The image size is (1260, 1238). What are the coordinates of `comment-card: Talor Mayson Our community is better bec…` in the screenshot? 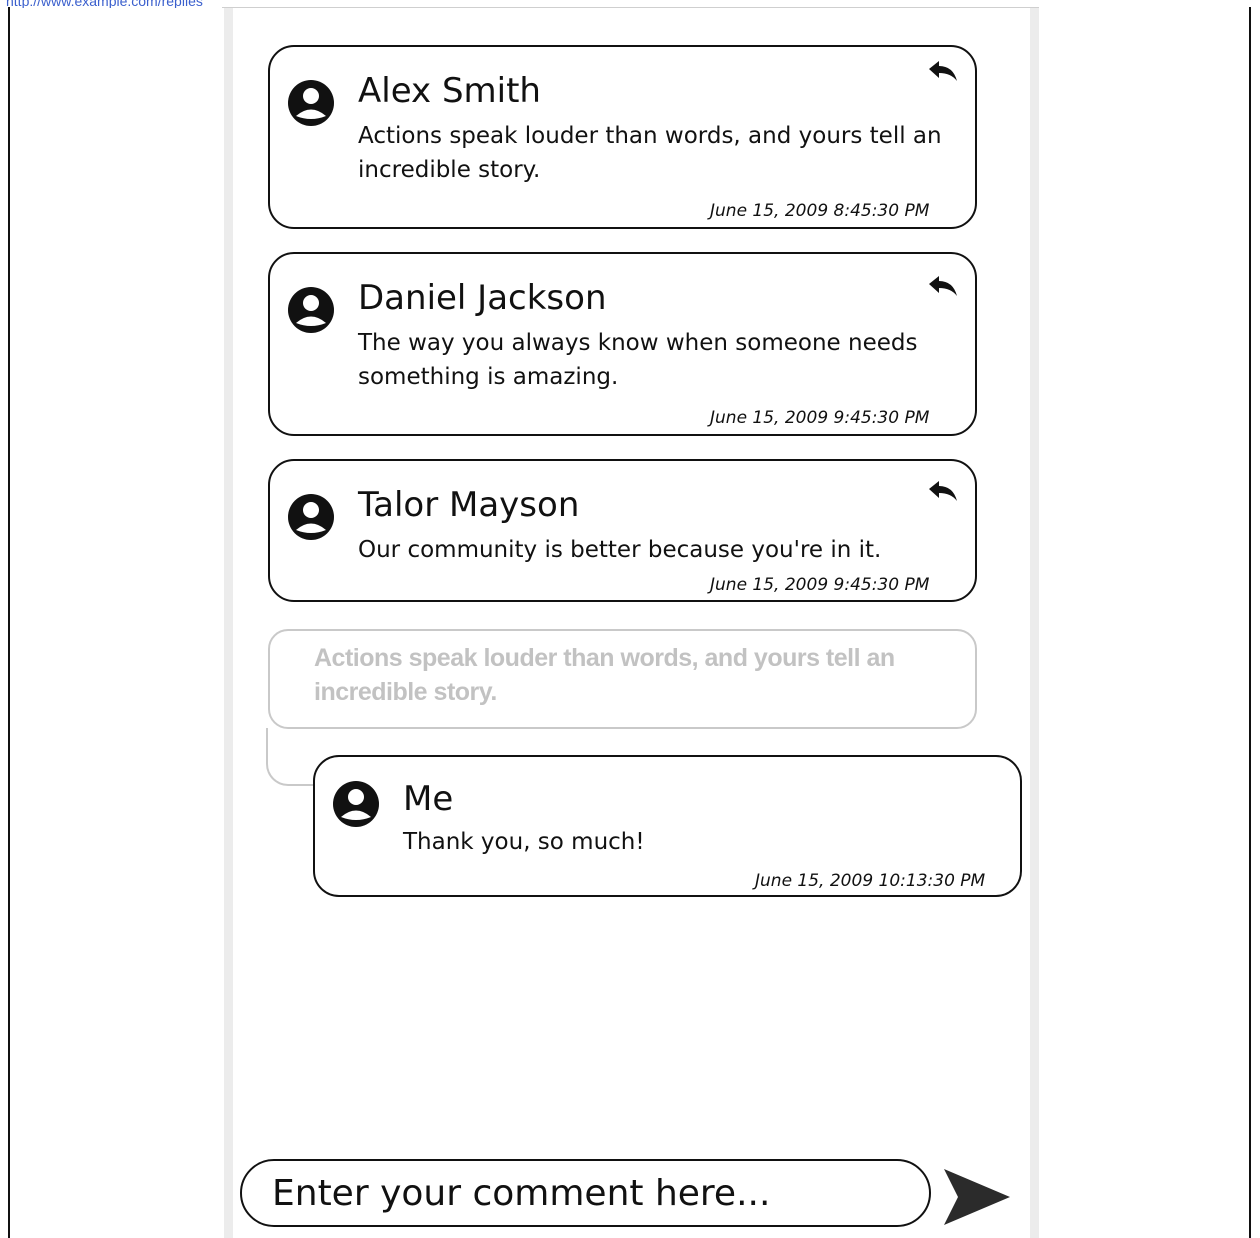 It's located at (622, 530).